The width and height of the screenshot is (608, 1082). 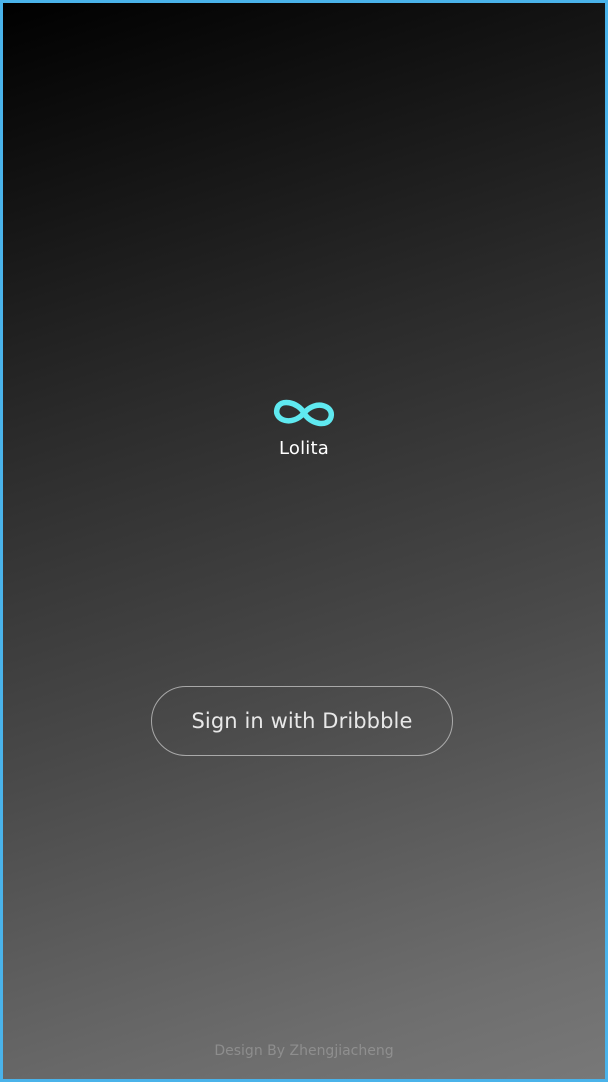 I want to click on designer-credit: Design By Zhengjiacheng, so click(x=304, y=1051).